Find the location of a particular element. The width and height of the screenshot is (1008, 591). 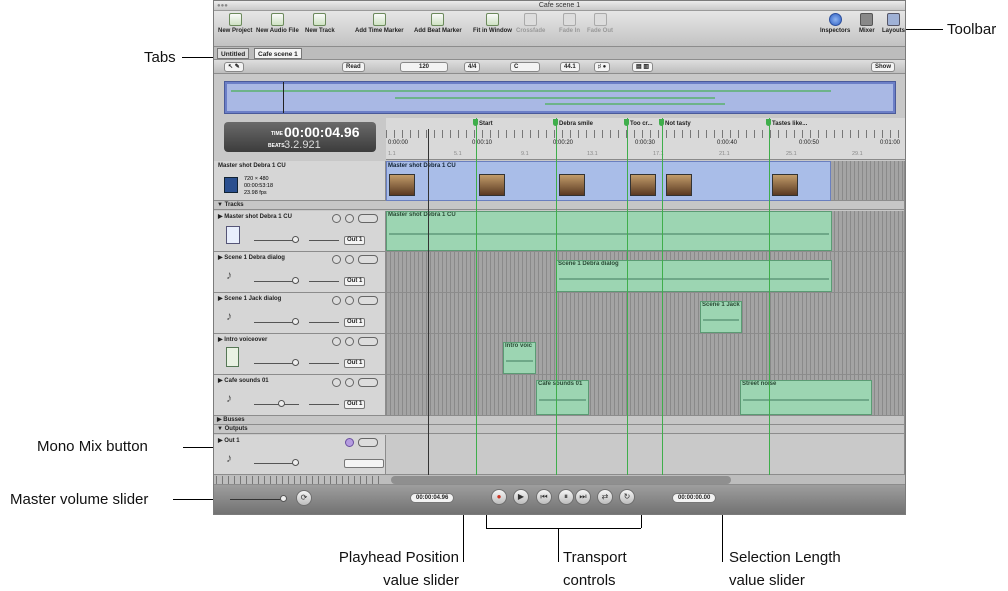

tab-cafe-scene-1: Cafe scene 1 is located at coordinates (278, 53).